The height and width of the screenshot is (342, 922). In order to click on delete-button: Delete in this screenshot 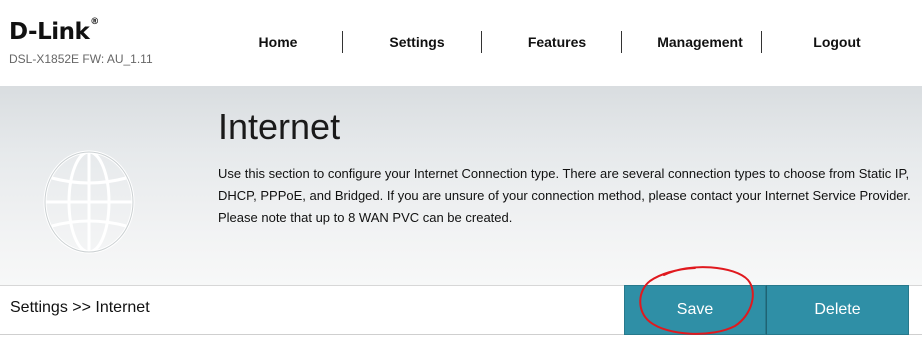, I will do `click(837, 310)`.